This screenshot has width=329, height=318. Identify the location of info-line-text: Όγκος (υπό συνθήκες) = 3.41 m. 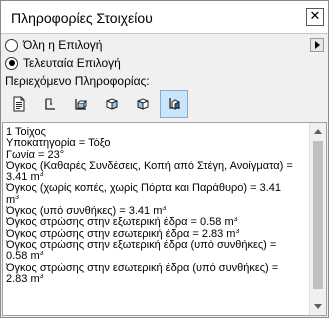
(84, 212).